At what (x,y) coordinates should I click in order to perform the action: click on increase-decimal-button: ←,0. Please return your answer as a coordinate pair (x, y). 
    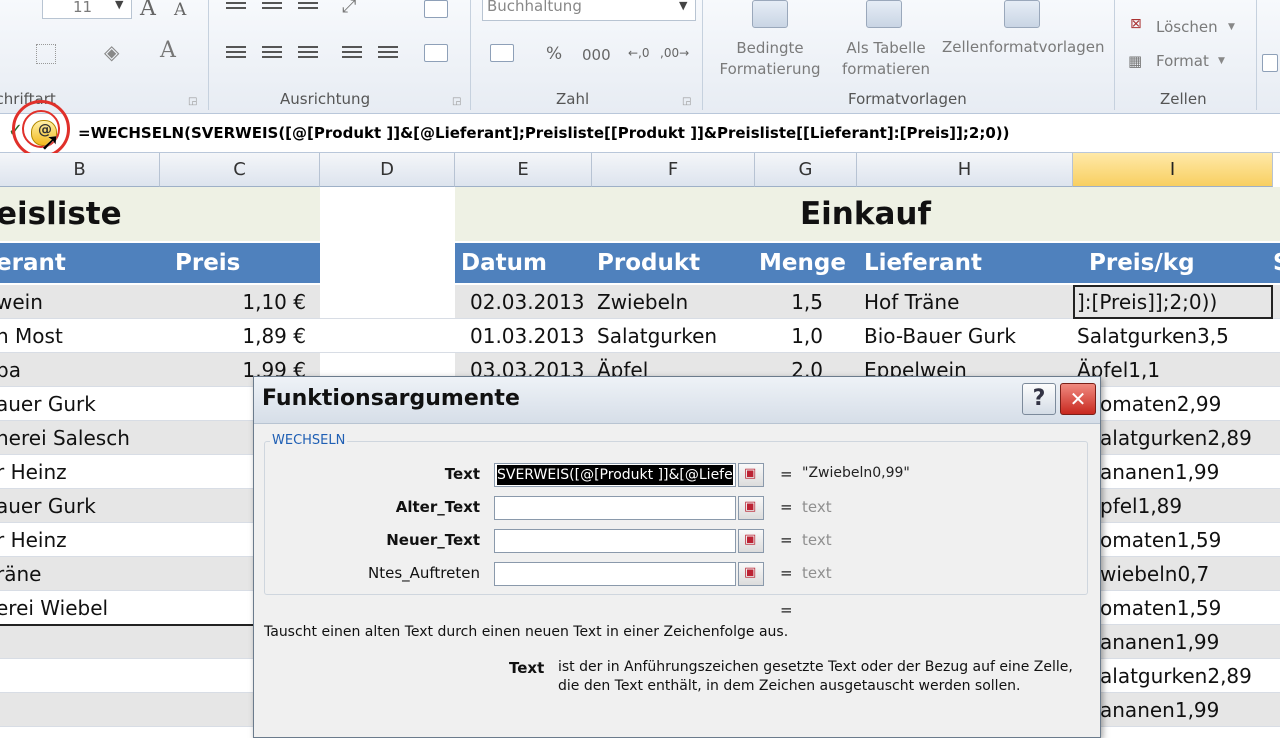
    Looking at the image, I should click on (639, 53).